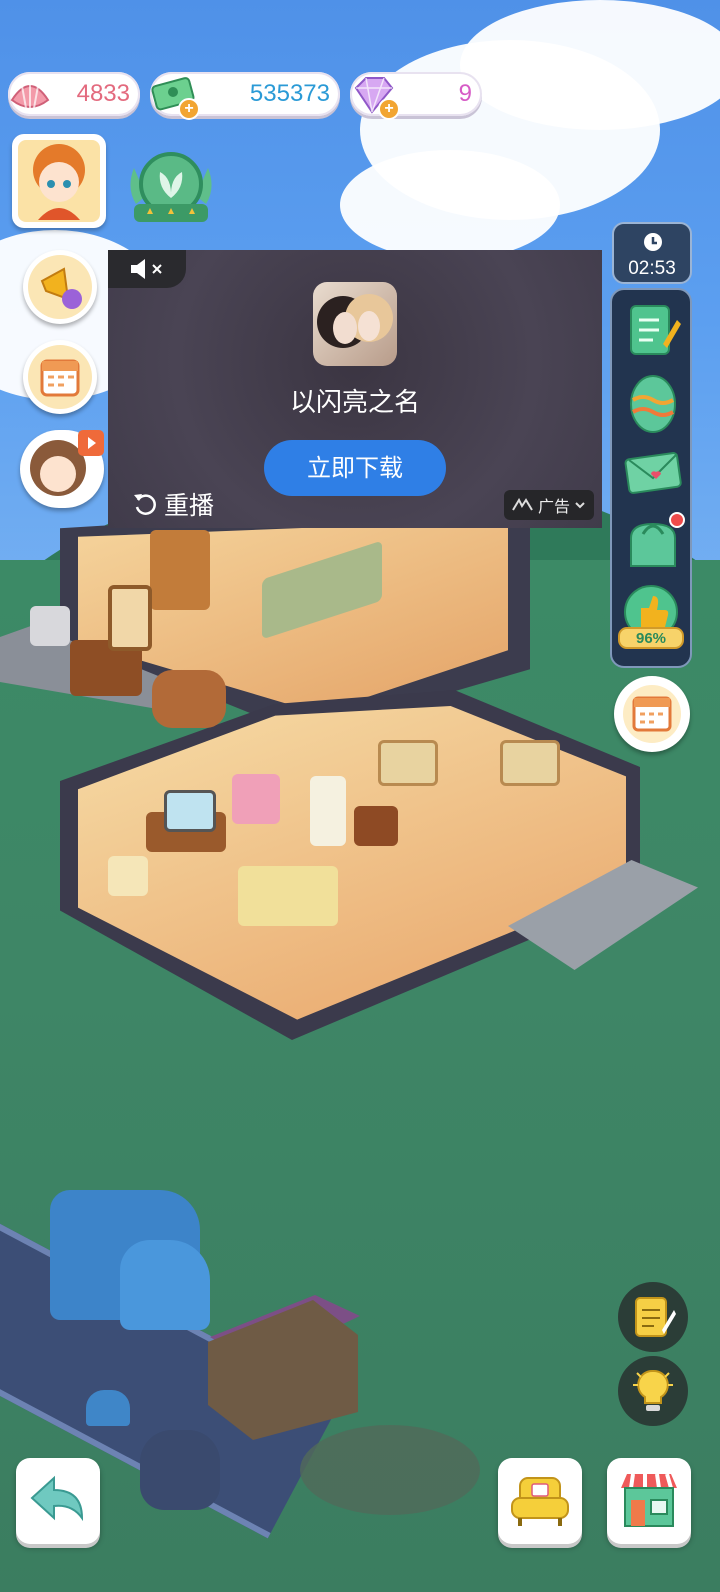  I want to click on ad-tag: 广告, so click(548, 505).